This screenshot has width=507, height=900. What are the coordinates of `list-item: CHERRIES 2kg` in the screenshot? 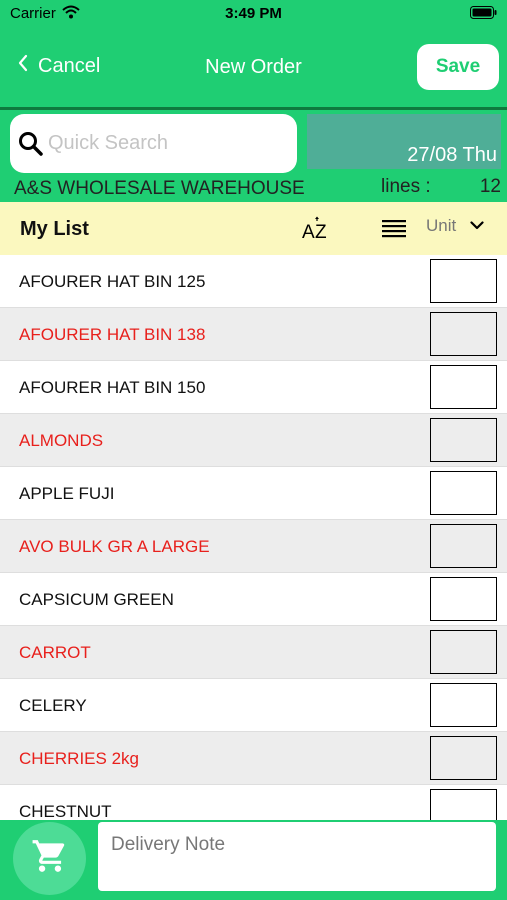 It's located at (253, 758).